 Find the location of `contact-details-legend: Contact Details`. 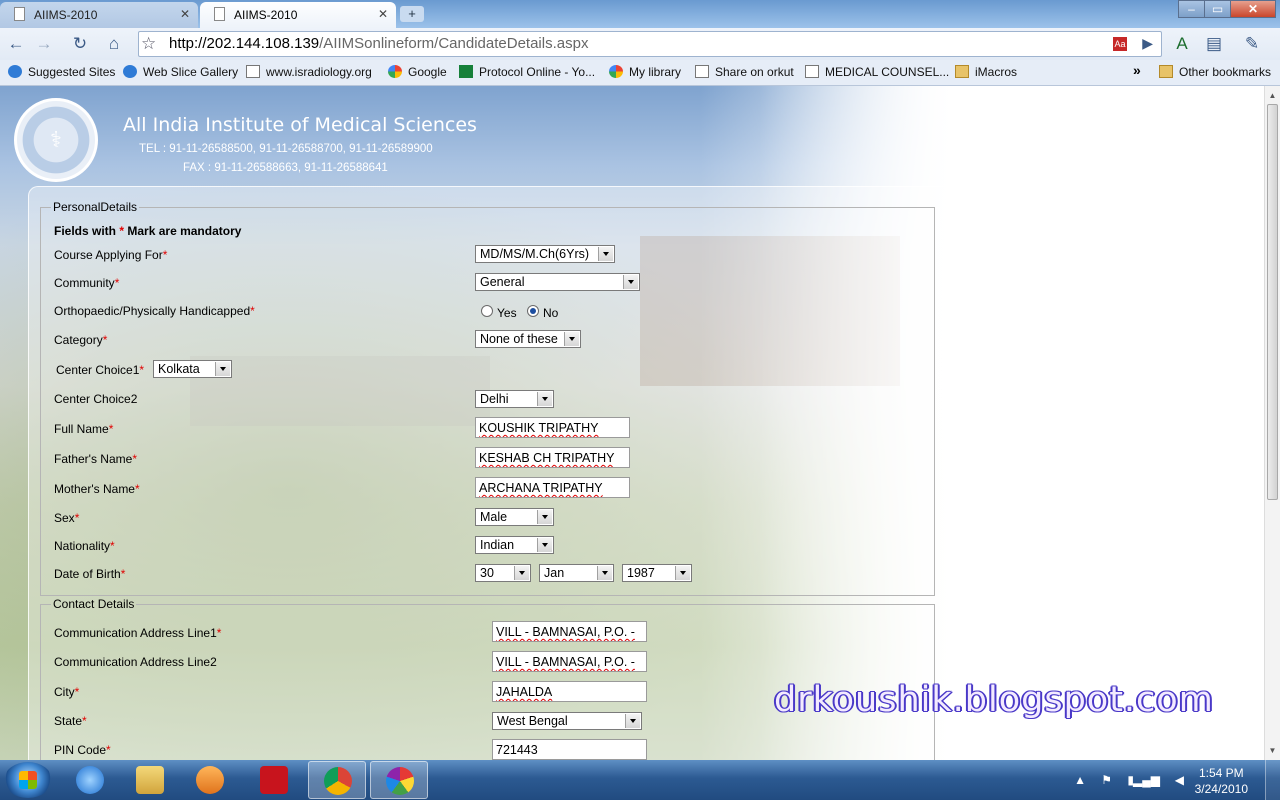

contact-details-legend: Contact Details is located at coordinates (94, 604).